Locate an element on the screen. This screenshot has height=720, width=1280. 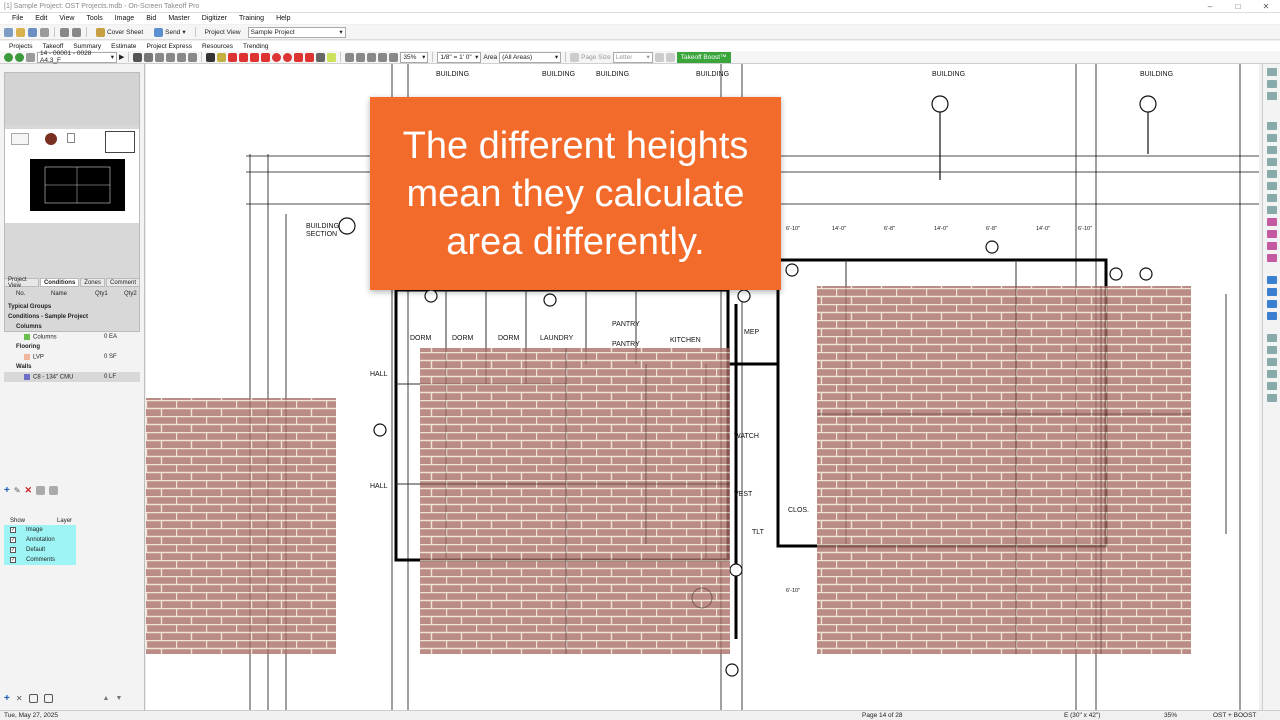
layer-row: ✓ Annotation is located at coordinates (40, 540).